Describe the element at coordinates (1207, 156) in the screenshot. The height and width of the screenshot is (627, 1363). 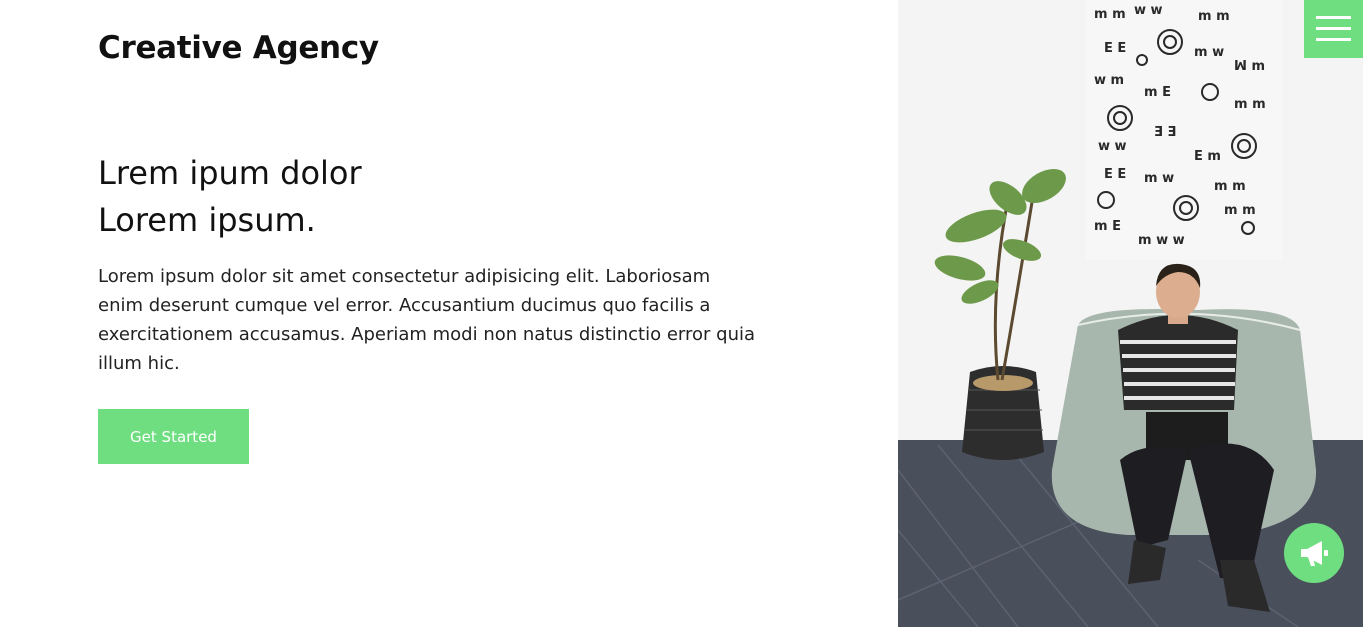
I see `svg-text: E m` at that location.